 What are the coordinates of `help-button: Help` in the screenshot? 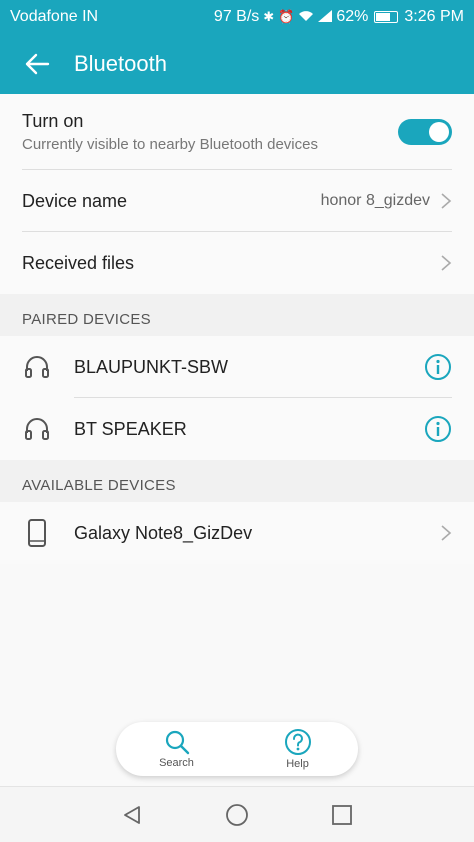 It's located at (298, 749).